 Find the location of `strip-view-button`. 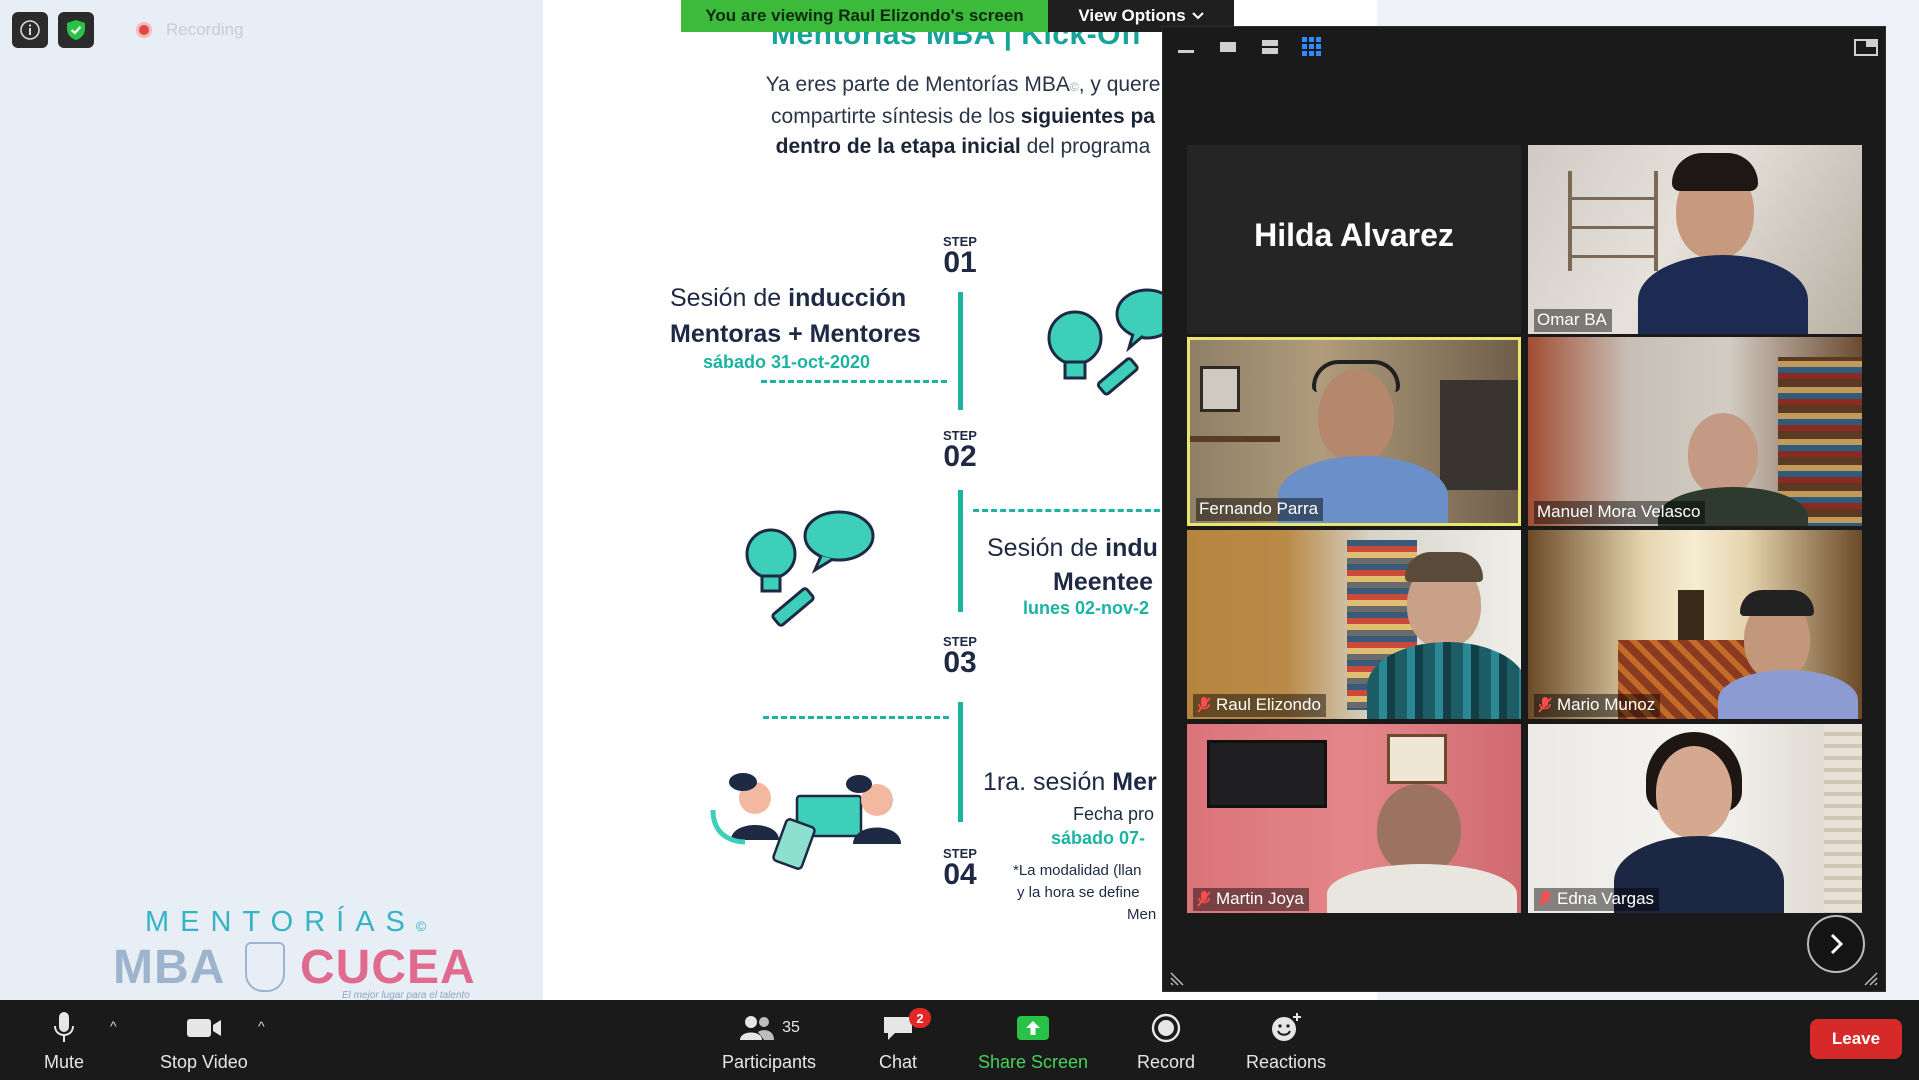

strip-view-button is located at coordinates (1270, 47).